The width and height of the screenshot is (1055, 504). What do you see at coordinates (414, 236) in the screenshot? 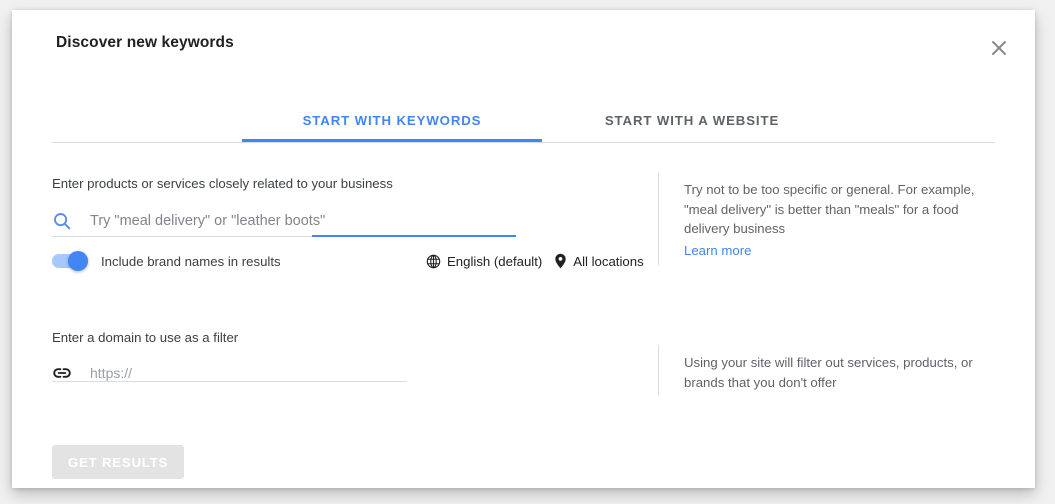
I see `keywords-input-focus-underline` at bounding box center [414, 236].